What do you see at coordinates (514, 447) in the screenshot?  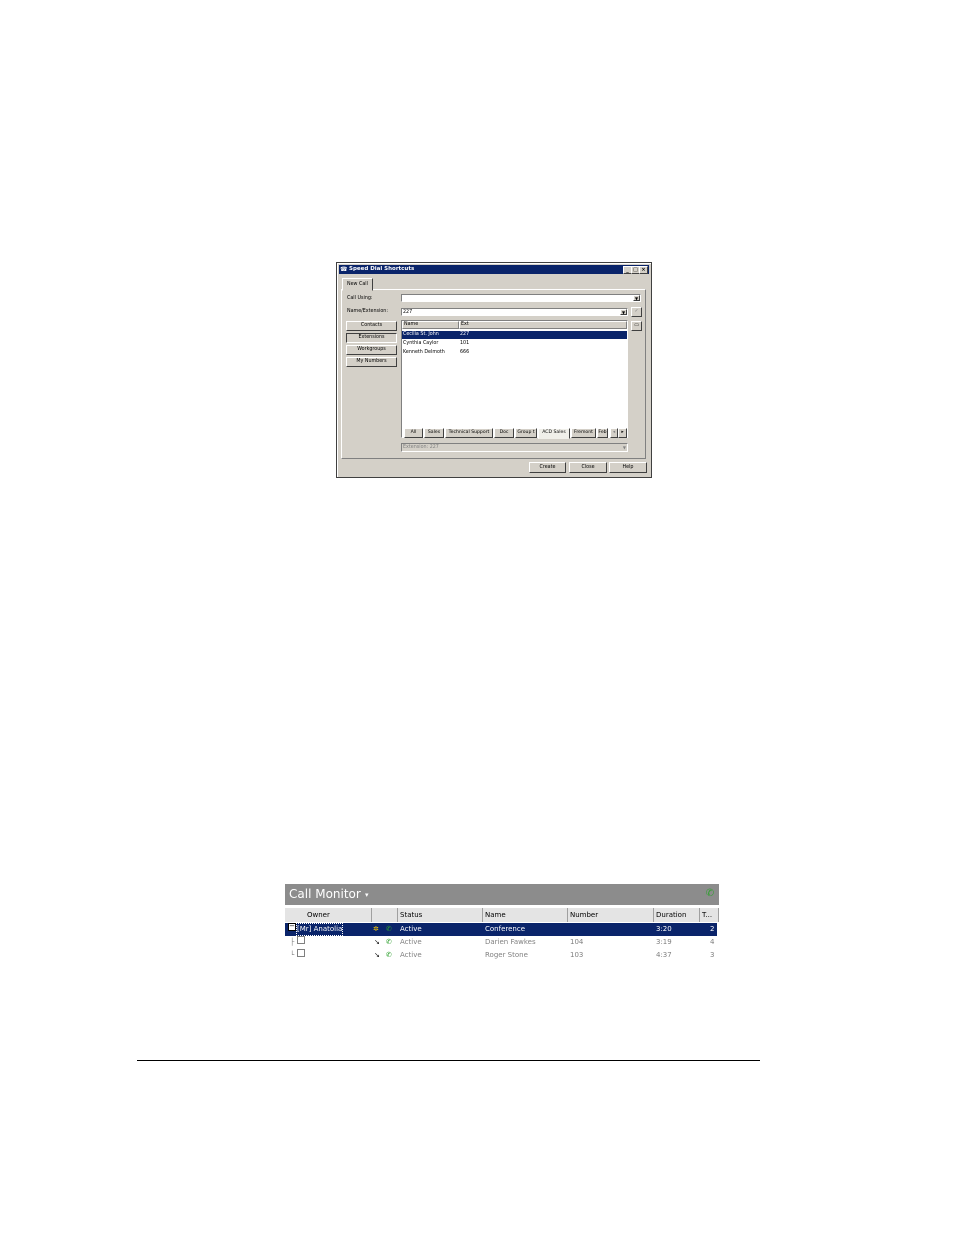 I see `extension-field: Extension: 227 ▼` at bounding box center [514, 447].